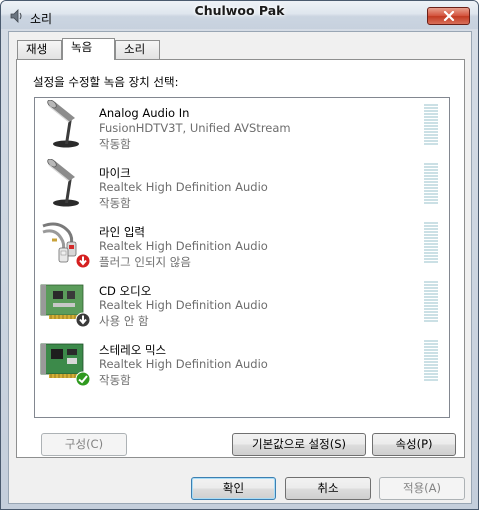 The width and height of the screenshot is (479, 510). Describe the element at coordinates (106, 82) in the screenshot. I see `instruction-label: 설정을 수정할 녹음 장치 선택:` at that location.